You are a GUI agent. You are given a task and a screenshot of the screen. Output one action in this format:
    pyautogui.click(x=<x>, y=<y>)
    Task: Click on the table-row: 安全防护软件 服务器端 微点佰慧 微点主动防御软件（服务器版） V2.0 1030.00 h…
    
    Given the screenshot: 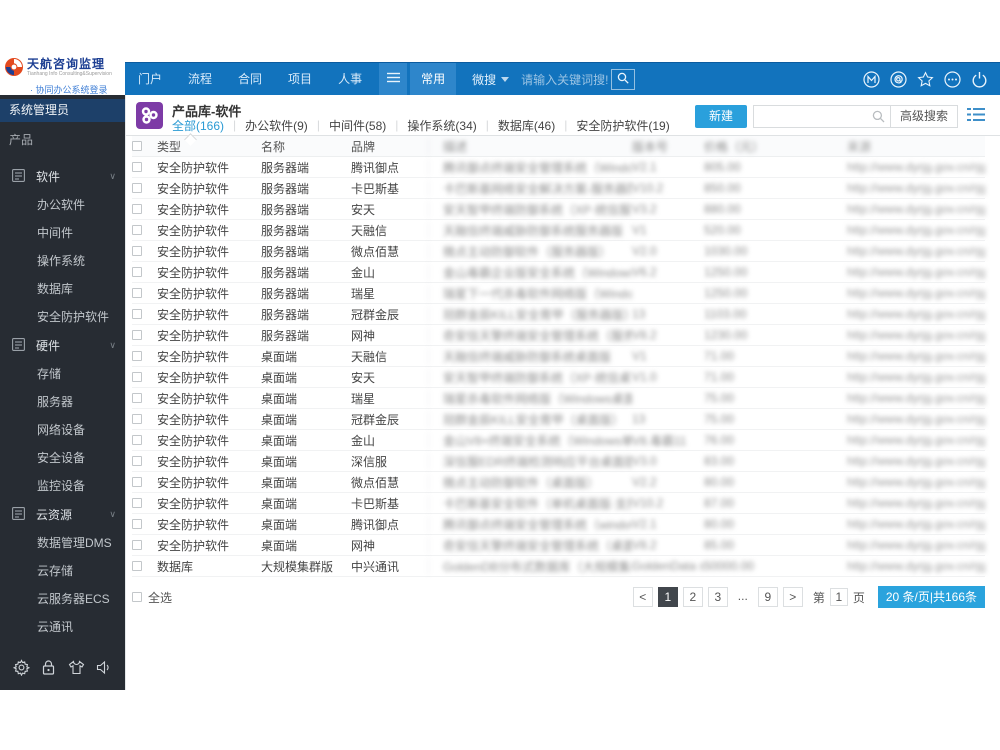 What is the action you would take?
    pyautogui.click(x=558, y=251)
    